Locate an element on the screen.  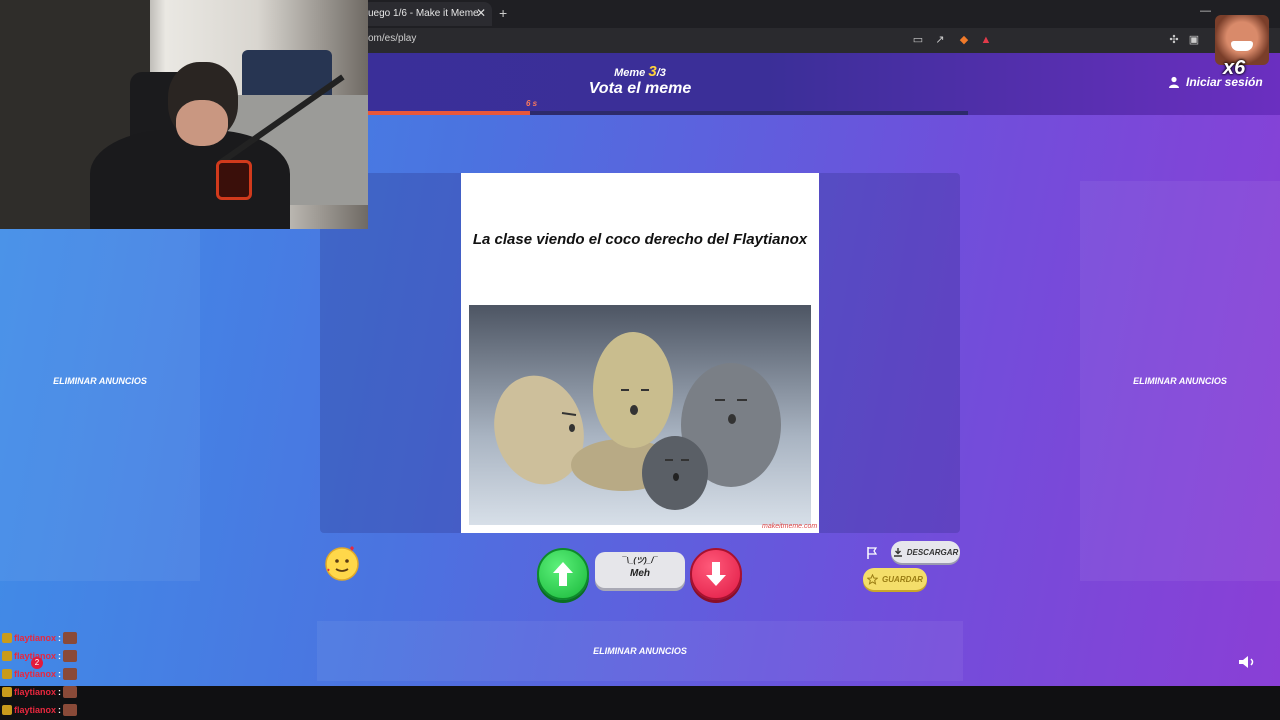
volume-icon is located at coordinates (1247, 662).